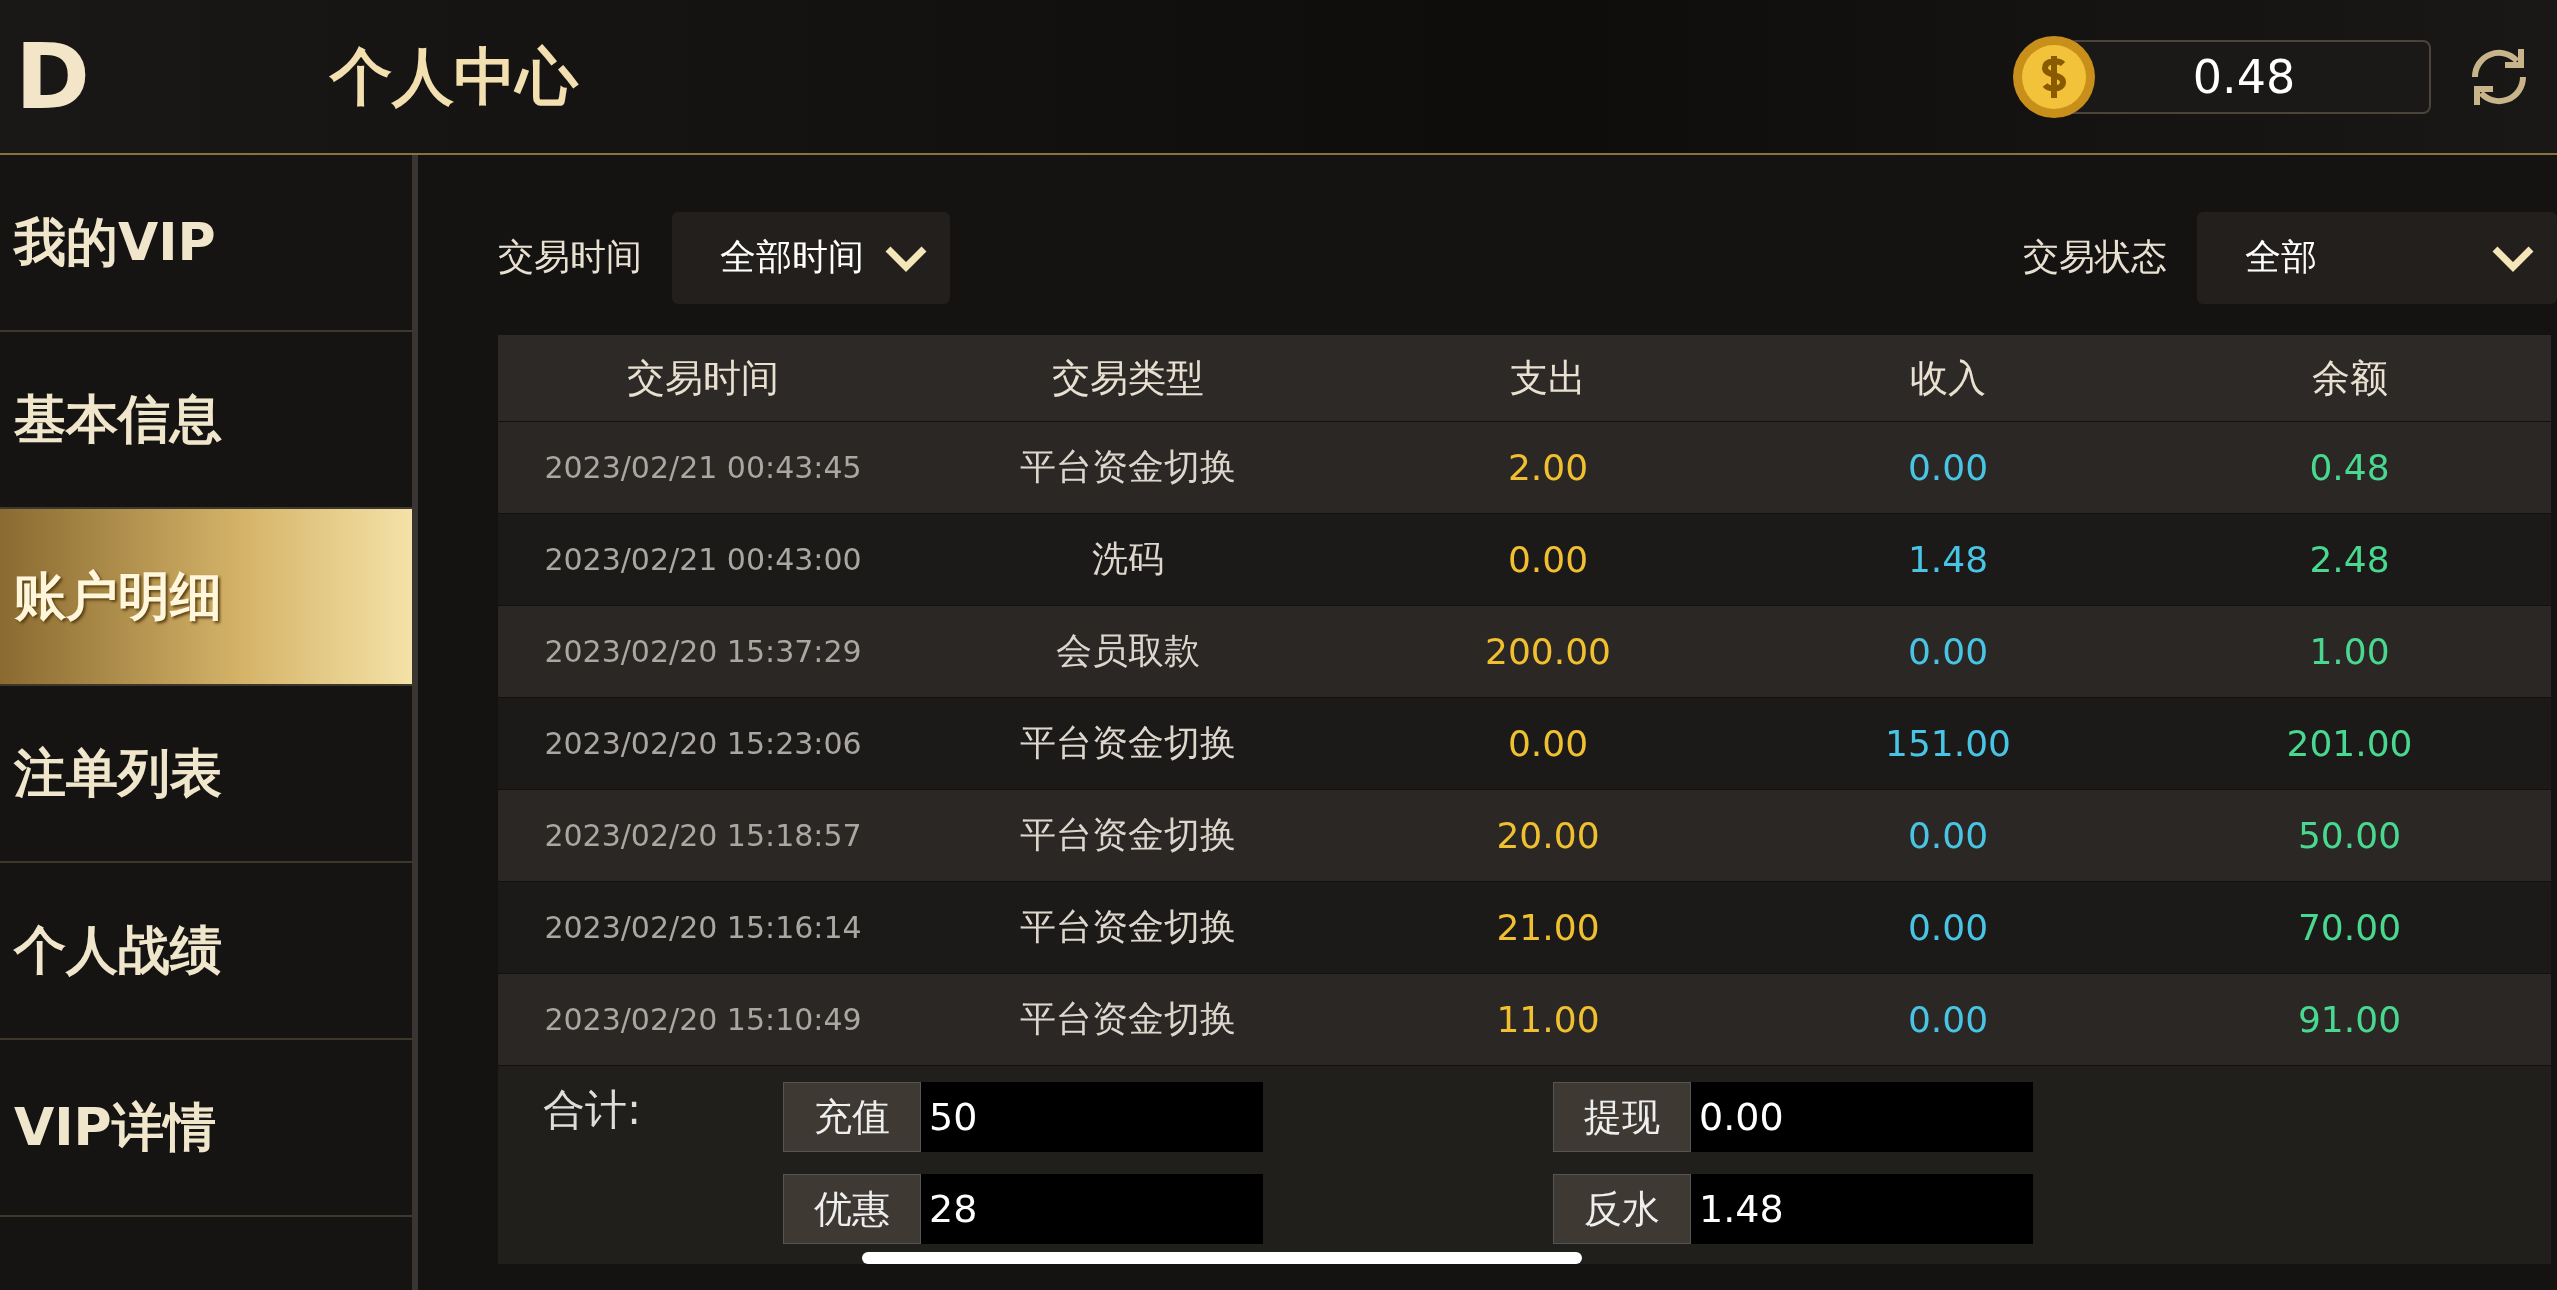 The height and width of the screenshot is (1290, 2557). I want to click on table-cell-text: 1.48, so click(1948, 559).